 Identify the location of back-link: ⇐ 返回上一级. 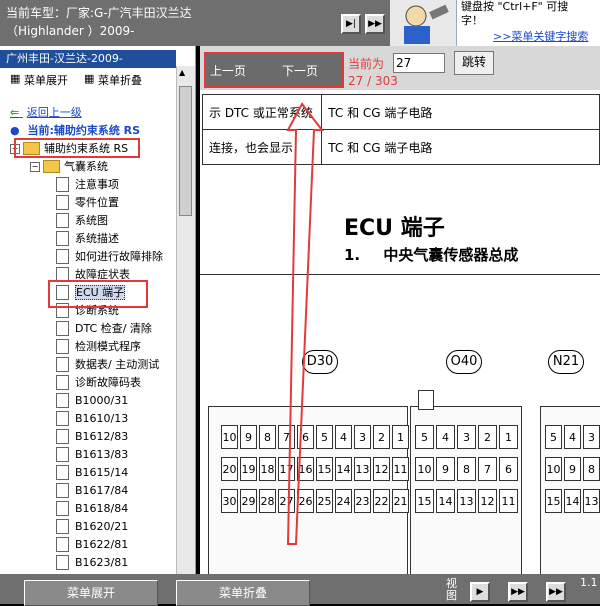
(46, 113).